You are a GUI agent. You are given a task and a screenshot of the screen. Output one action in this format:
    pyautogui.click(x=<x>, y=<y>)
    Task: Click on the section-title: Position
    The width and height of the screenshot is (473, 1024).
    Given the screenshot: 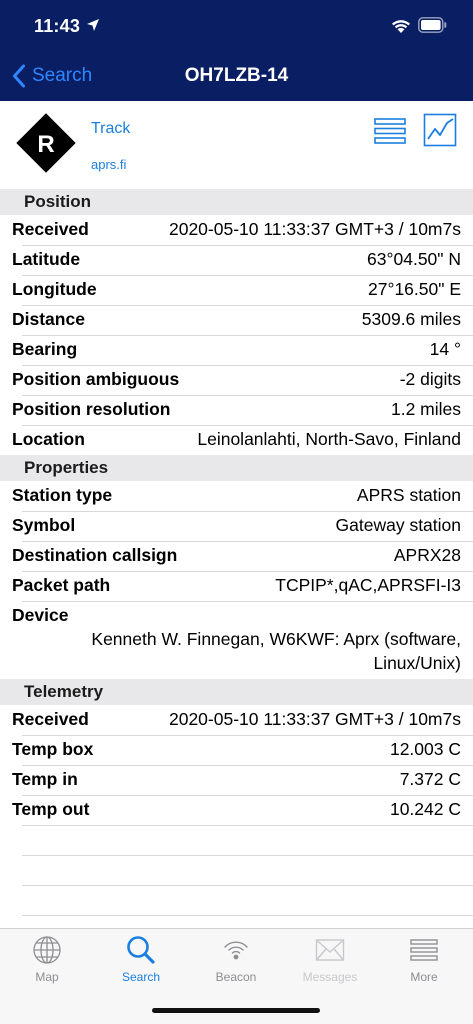 What is the action you would take?
    pyautogui.click(x=58, y=201)
    